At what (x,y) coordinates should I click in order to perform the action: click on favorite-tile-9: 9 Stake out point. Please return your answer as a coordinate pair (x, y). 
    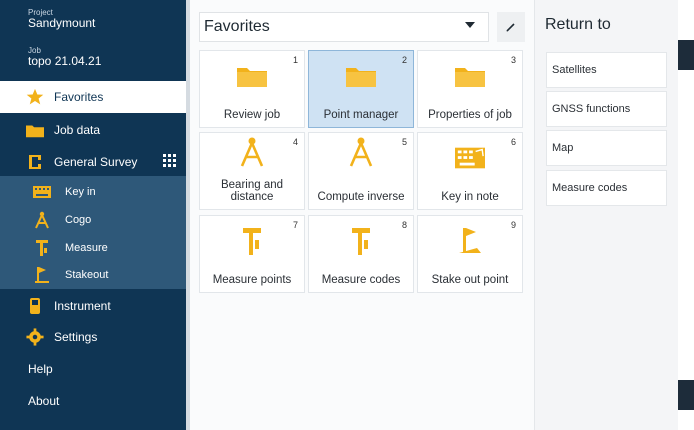
    Looking at the image, I should click on (470, 254).